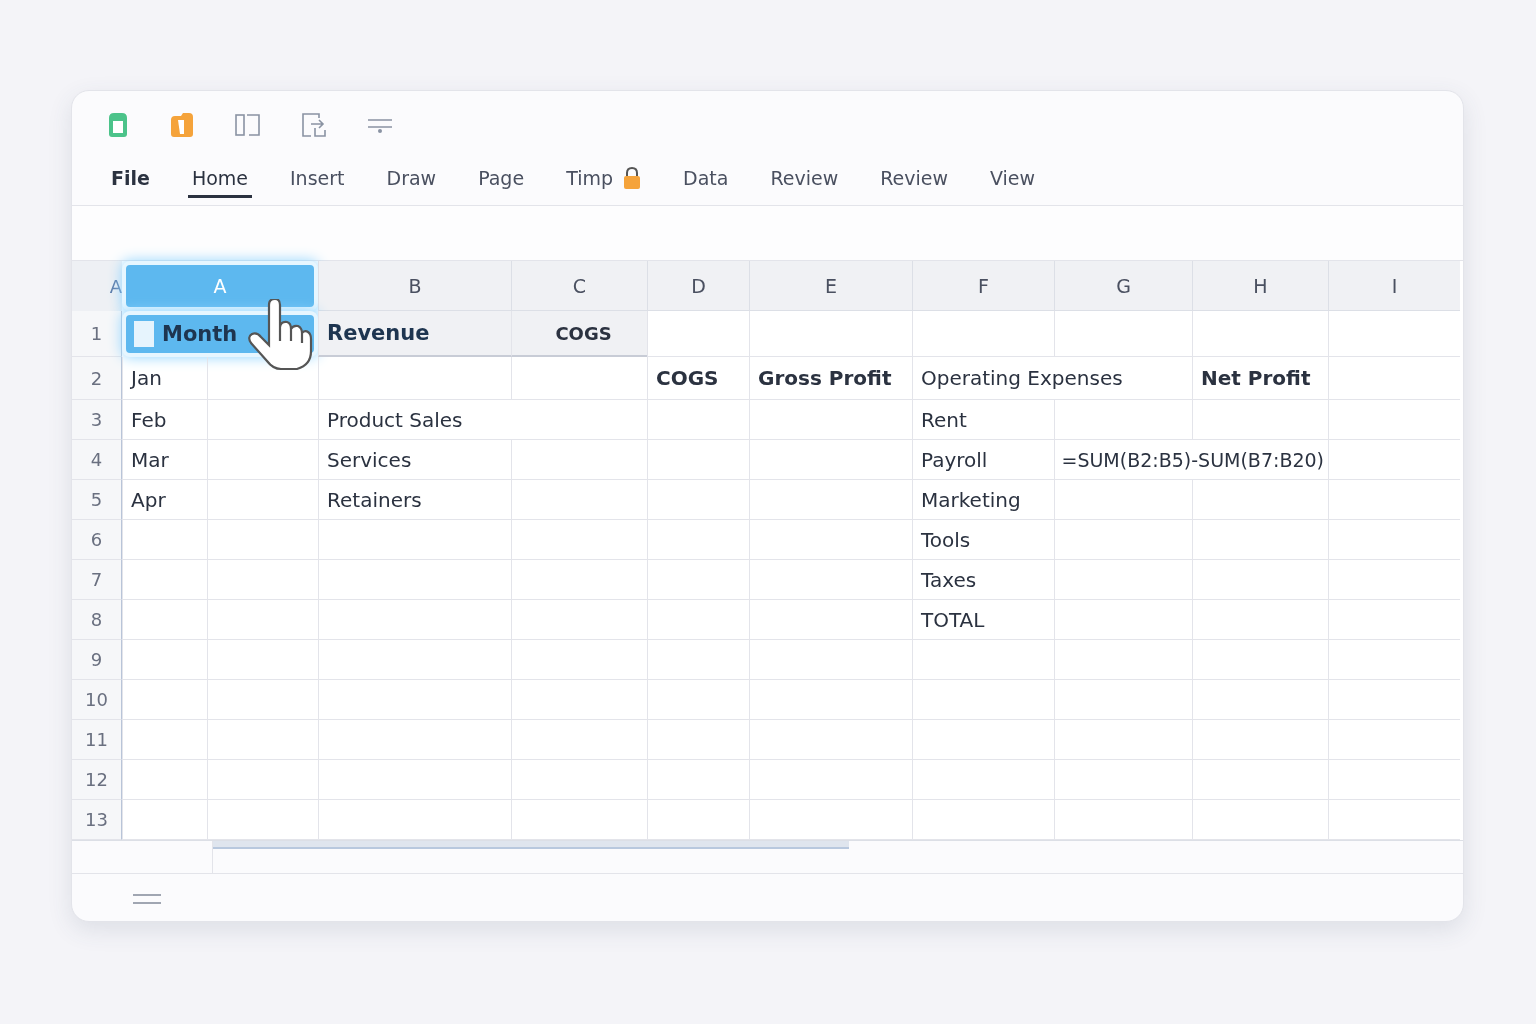  What do you see at coordinates (983, 580) in the screenshot?
I see `grid-cell: Taxes` at bounding box center [983, 580].